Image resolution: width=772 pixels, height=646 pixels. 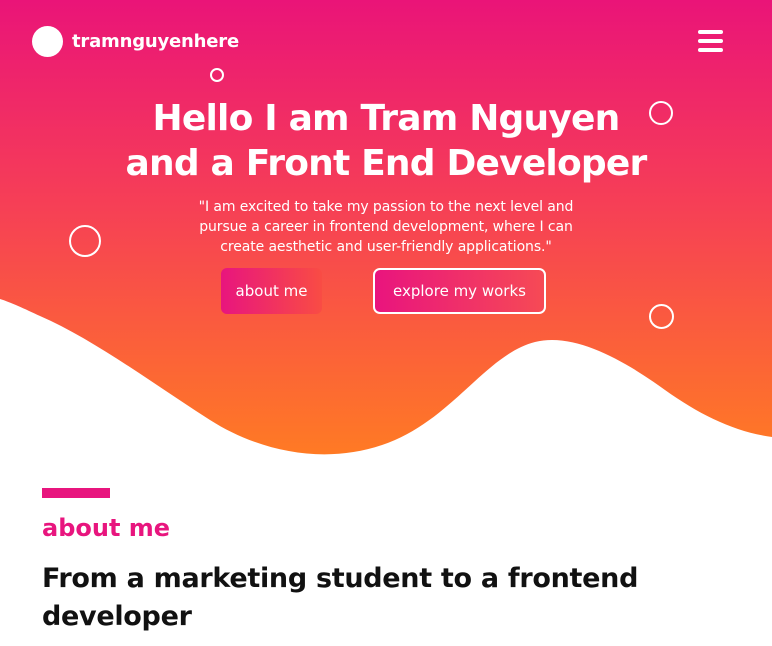 I want to click on about-me-button: about me, so click(x=271, y=291).